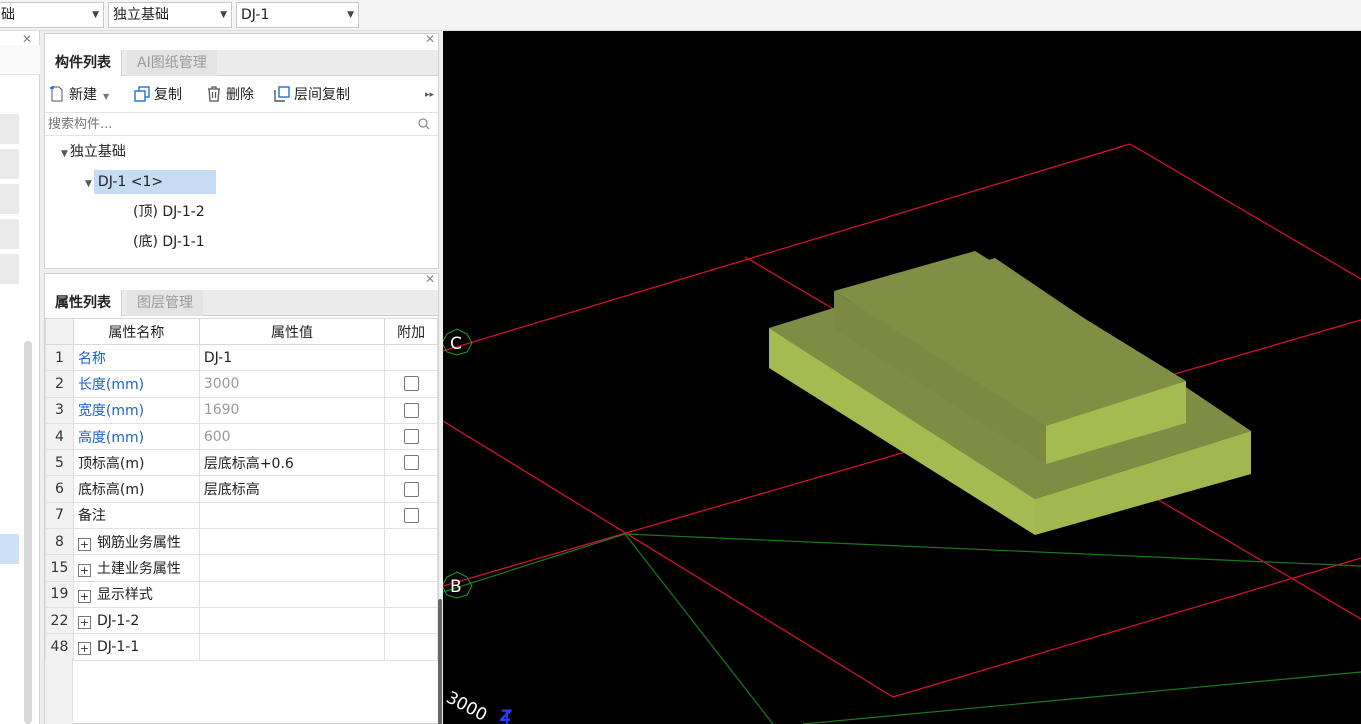  What do you see at coordinates (241, 568) in the screenshot?
I see `table-row: 15 + 土建业务属性` at bounding box center [241, 568].